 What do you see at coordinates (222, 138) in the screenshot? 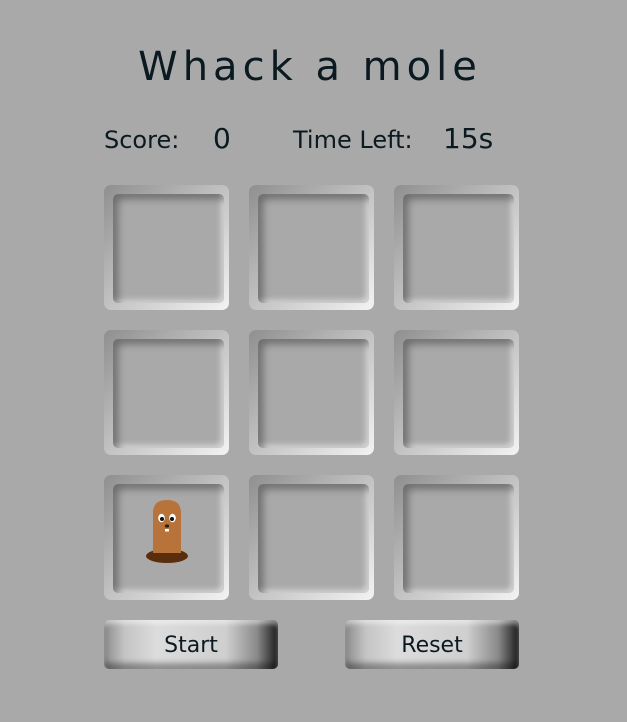
I see `score-value: 0` at bounding box center [222, 138].